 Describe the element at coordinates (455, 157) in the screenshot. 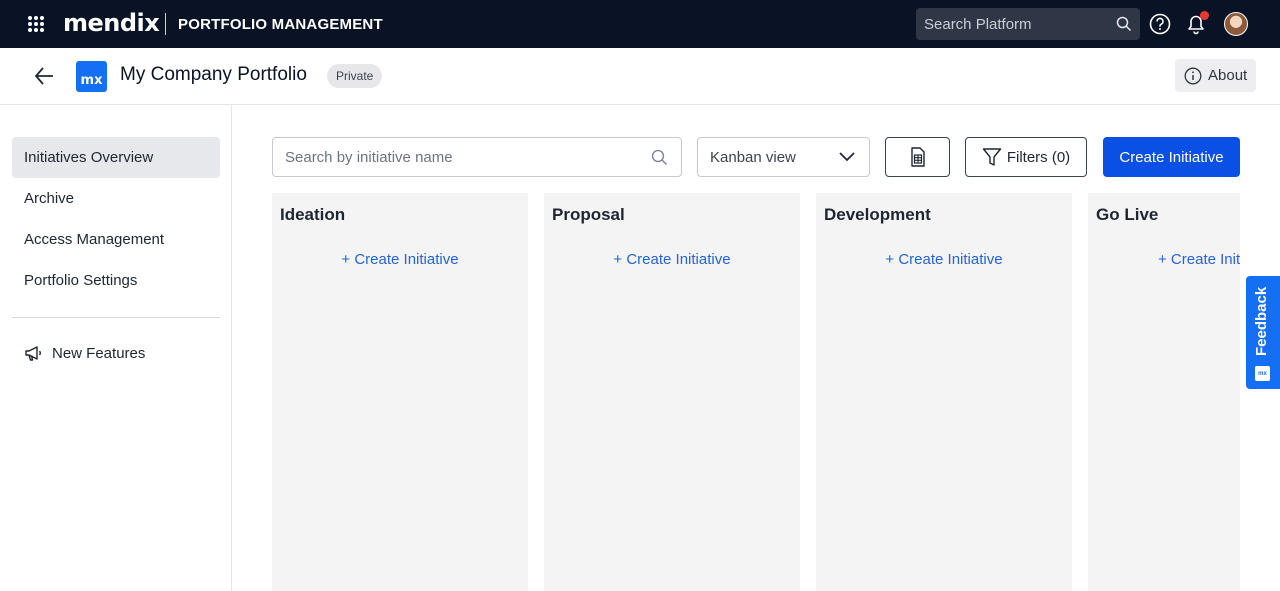

I see `initiative-search-input` at that location.